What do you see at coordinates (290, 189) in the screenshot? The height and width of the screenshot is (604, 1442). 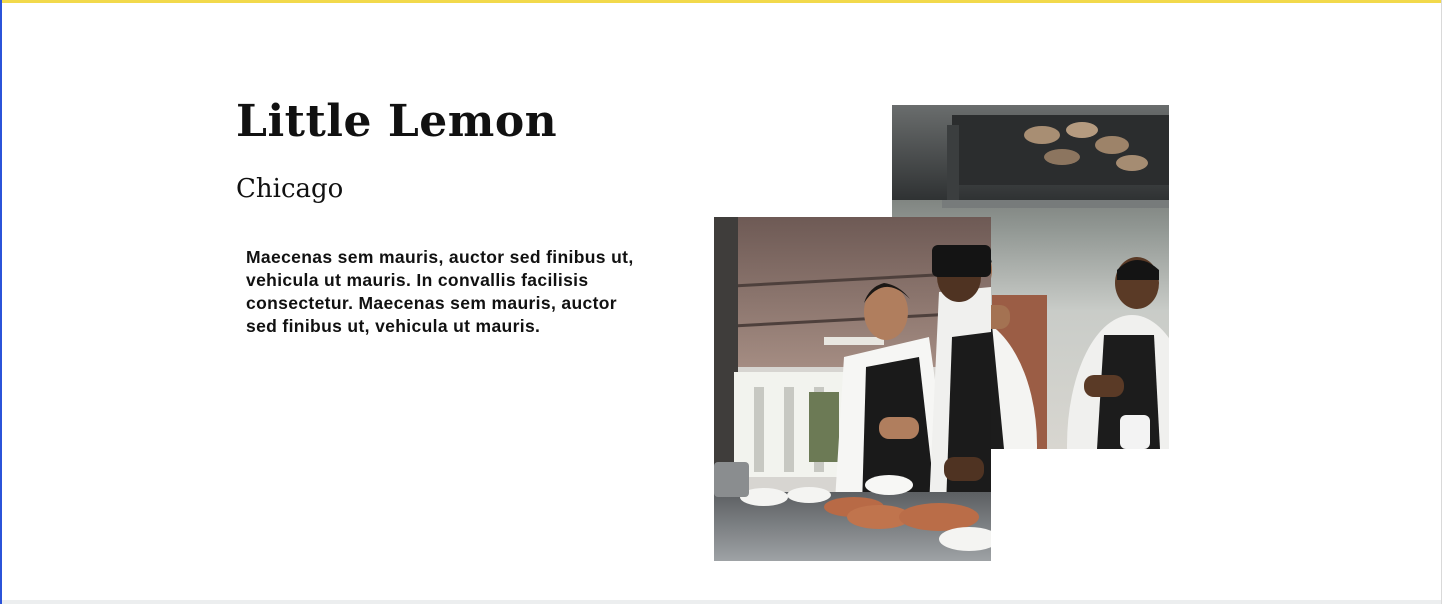 I see `page-subtitle: Chicago` at bounding box center [290, 189].